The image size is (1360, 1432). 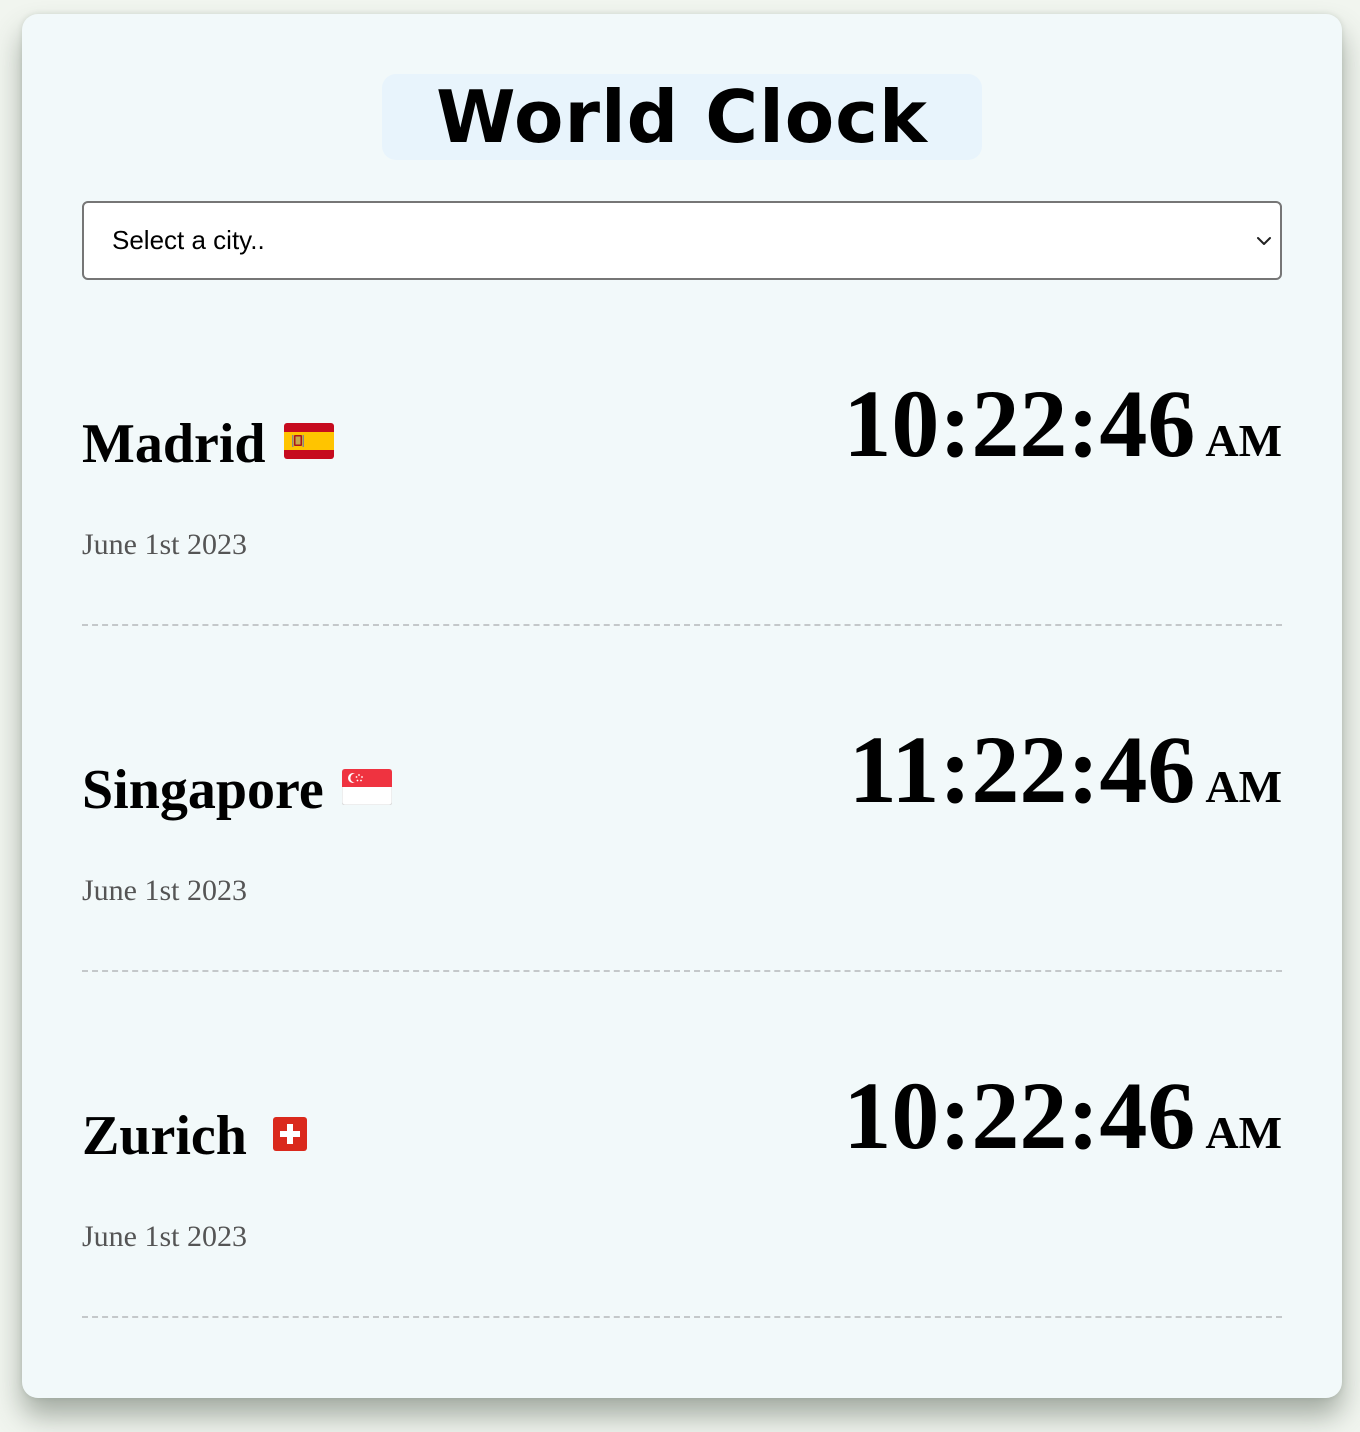 What do you see at coordinates (1022, 769) in the screenshot?
I see `city-time: 11:22:46` at bounding box center [1022, 769].